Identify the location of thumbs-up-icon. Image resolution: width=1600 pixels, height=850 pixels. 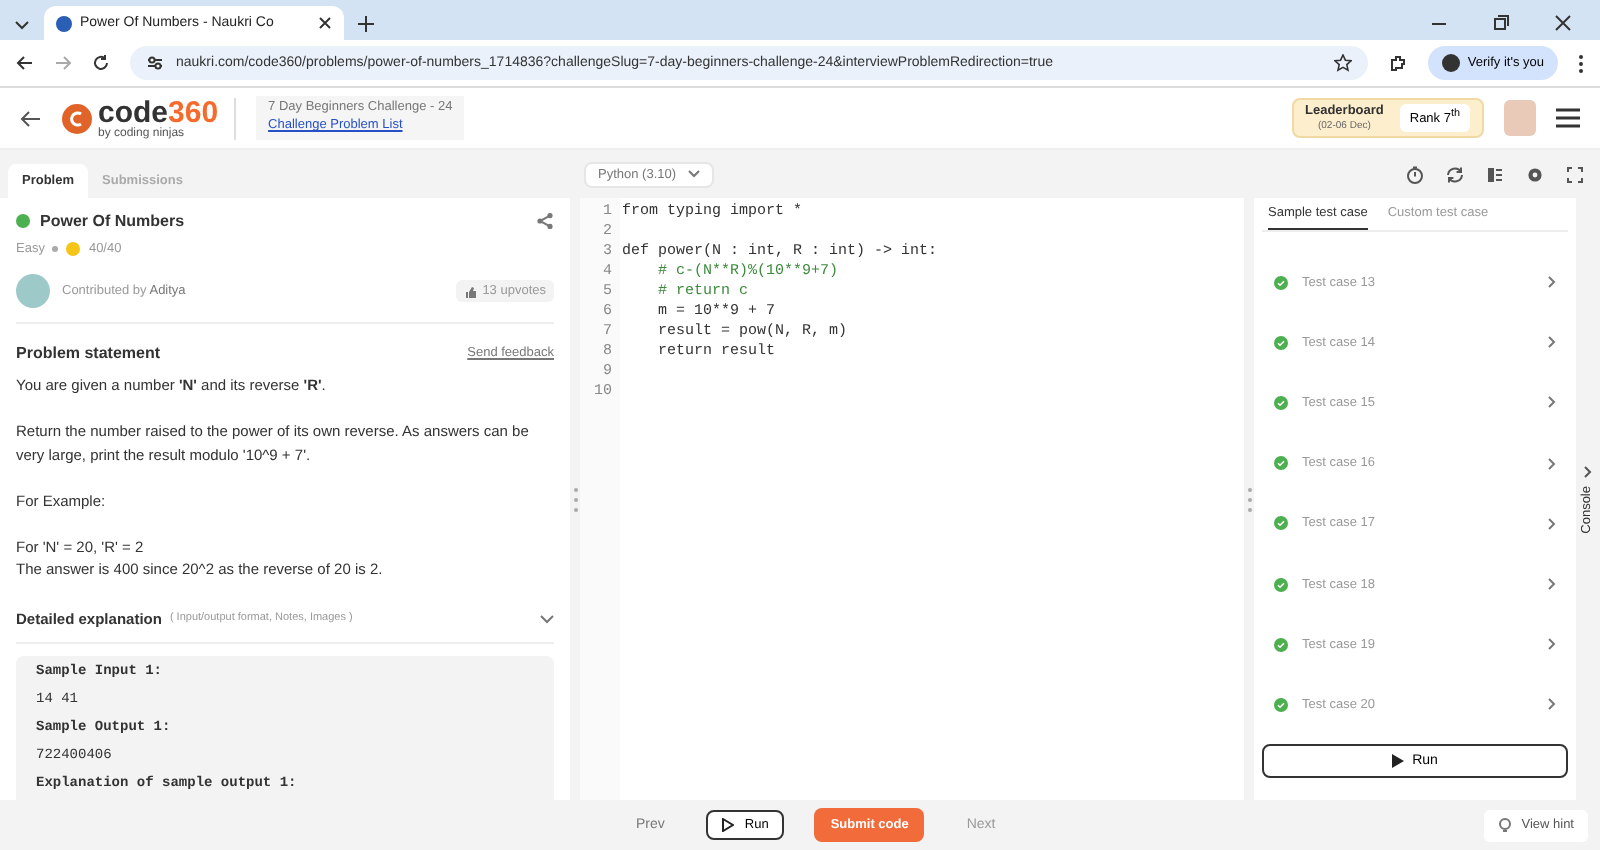
(470, 291).